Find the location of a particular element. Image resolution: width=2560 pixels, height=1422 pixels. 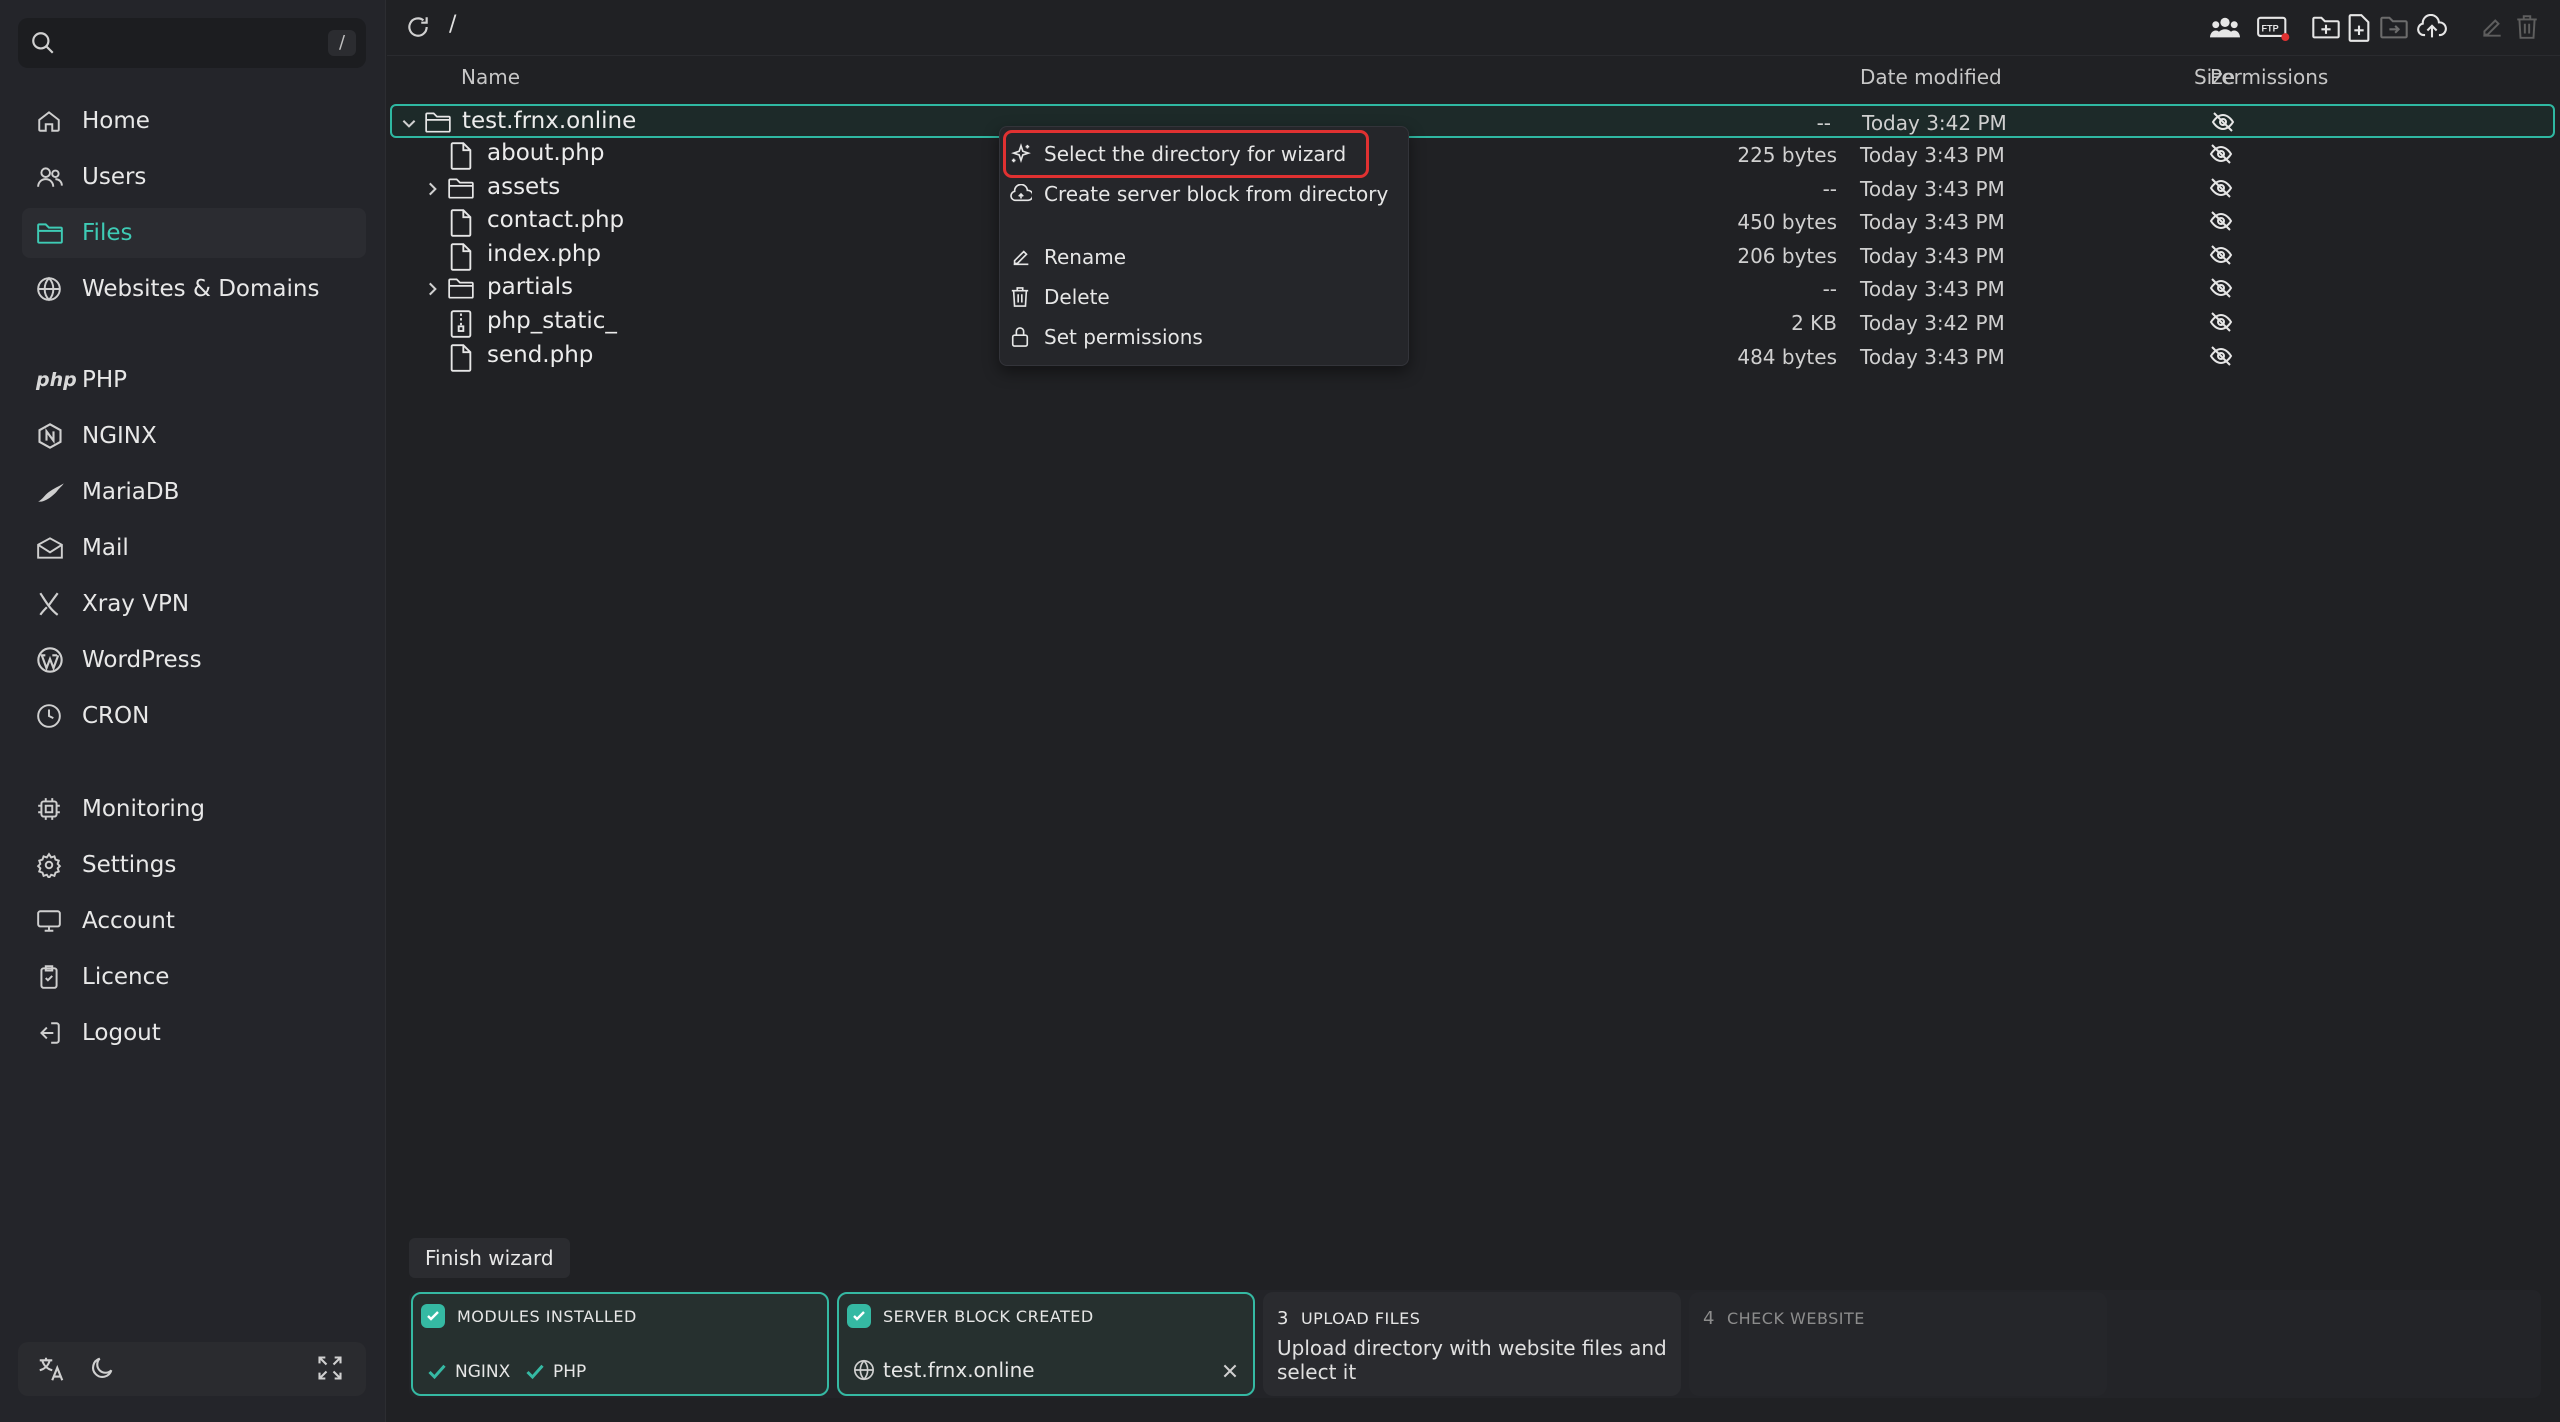

refresh-icon is located at coordinates (418, 29).